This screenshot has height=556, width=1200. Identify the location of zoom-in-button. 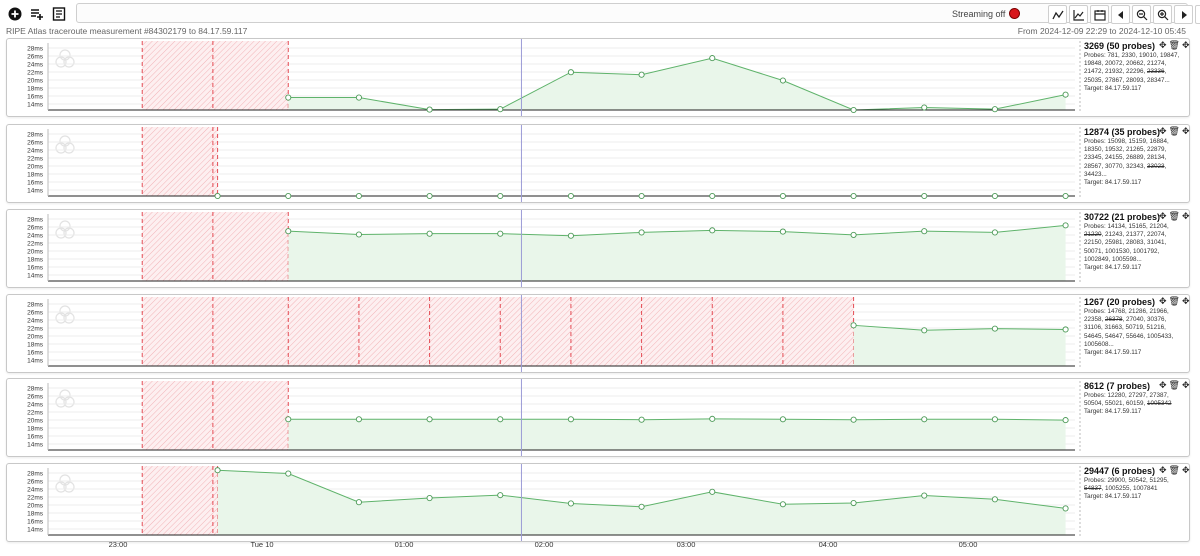
(1162, 14).